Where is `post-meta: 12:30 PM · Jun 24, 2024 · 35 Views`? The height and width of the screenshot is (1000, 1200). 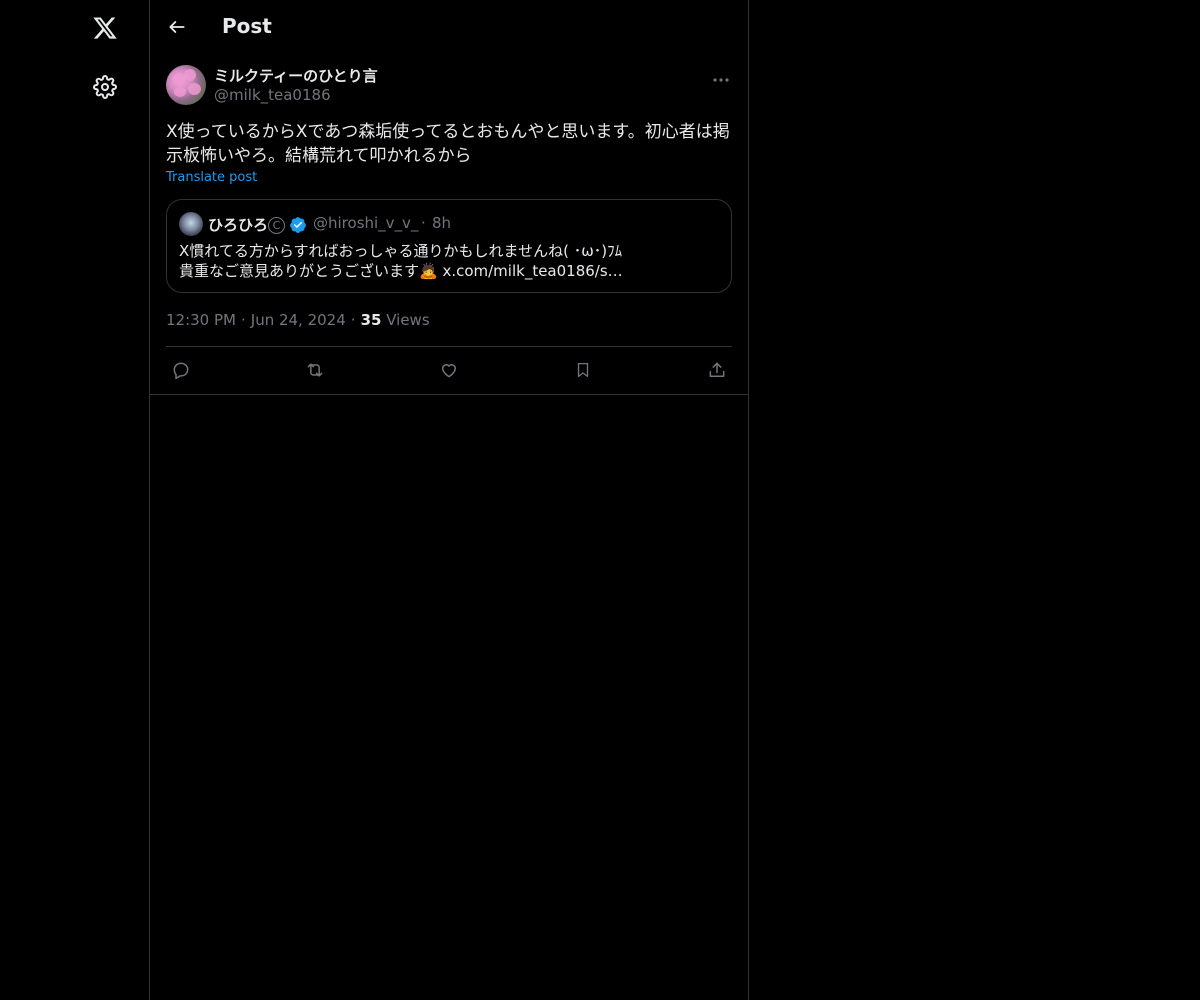 post-meta: 12:30 PM · Jun 24, 2024 · 35 Views is located at coordinates (298, 320).